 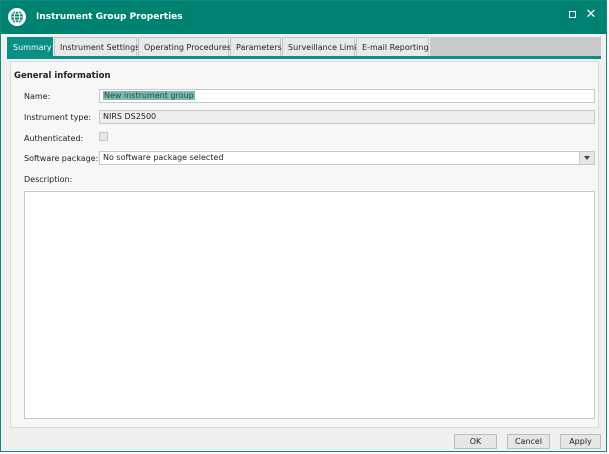 What do you see at coordinates (149, 95) in the screenshot?
I see `name-value: New instrument group` at bounding box center [149, 95].